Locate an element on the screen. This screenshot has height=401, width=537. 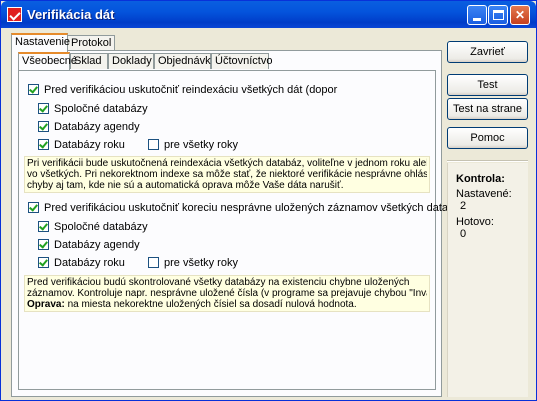
button-label: Zavrieť is located at coordinates (487, 52).